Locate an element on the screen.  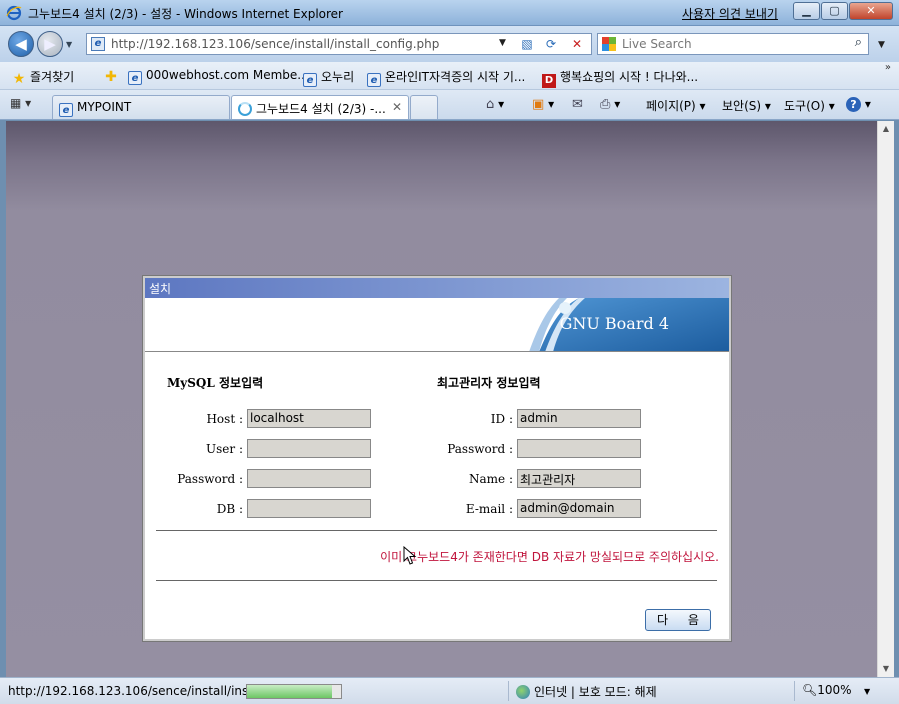
search-options-dropdown-icon: ▼ is located at coordinates (881, 45).